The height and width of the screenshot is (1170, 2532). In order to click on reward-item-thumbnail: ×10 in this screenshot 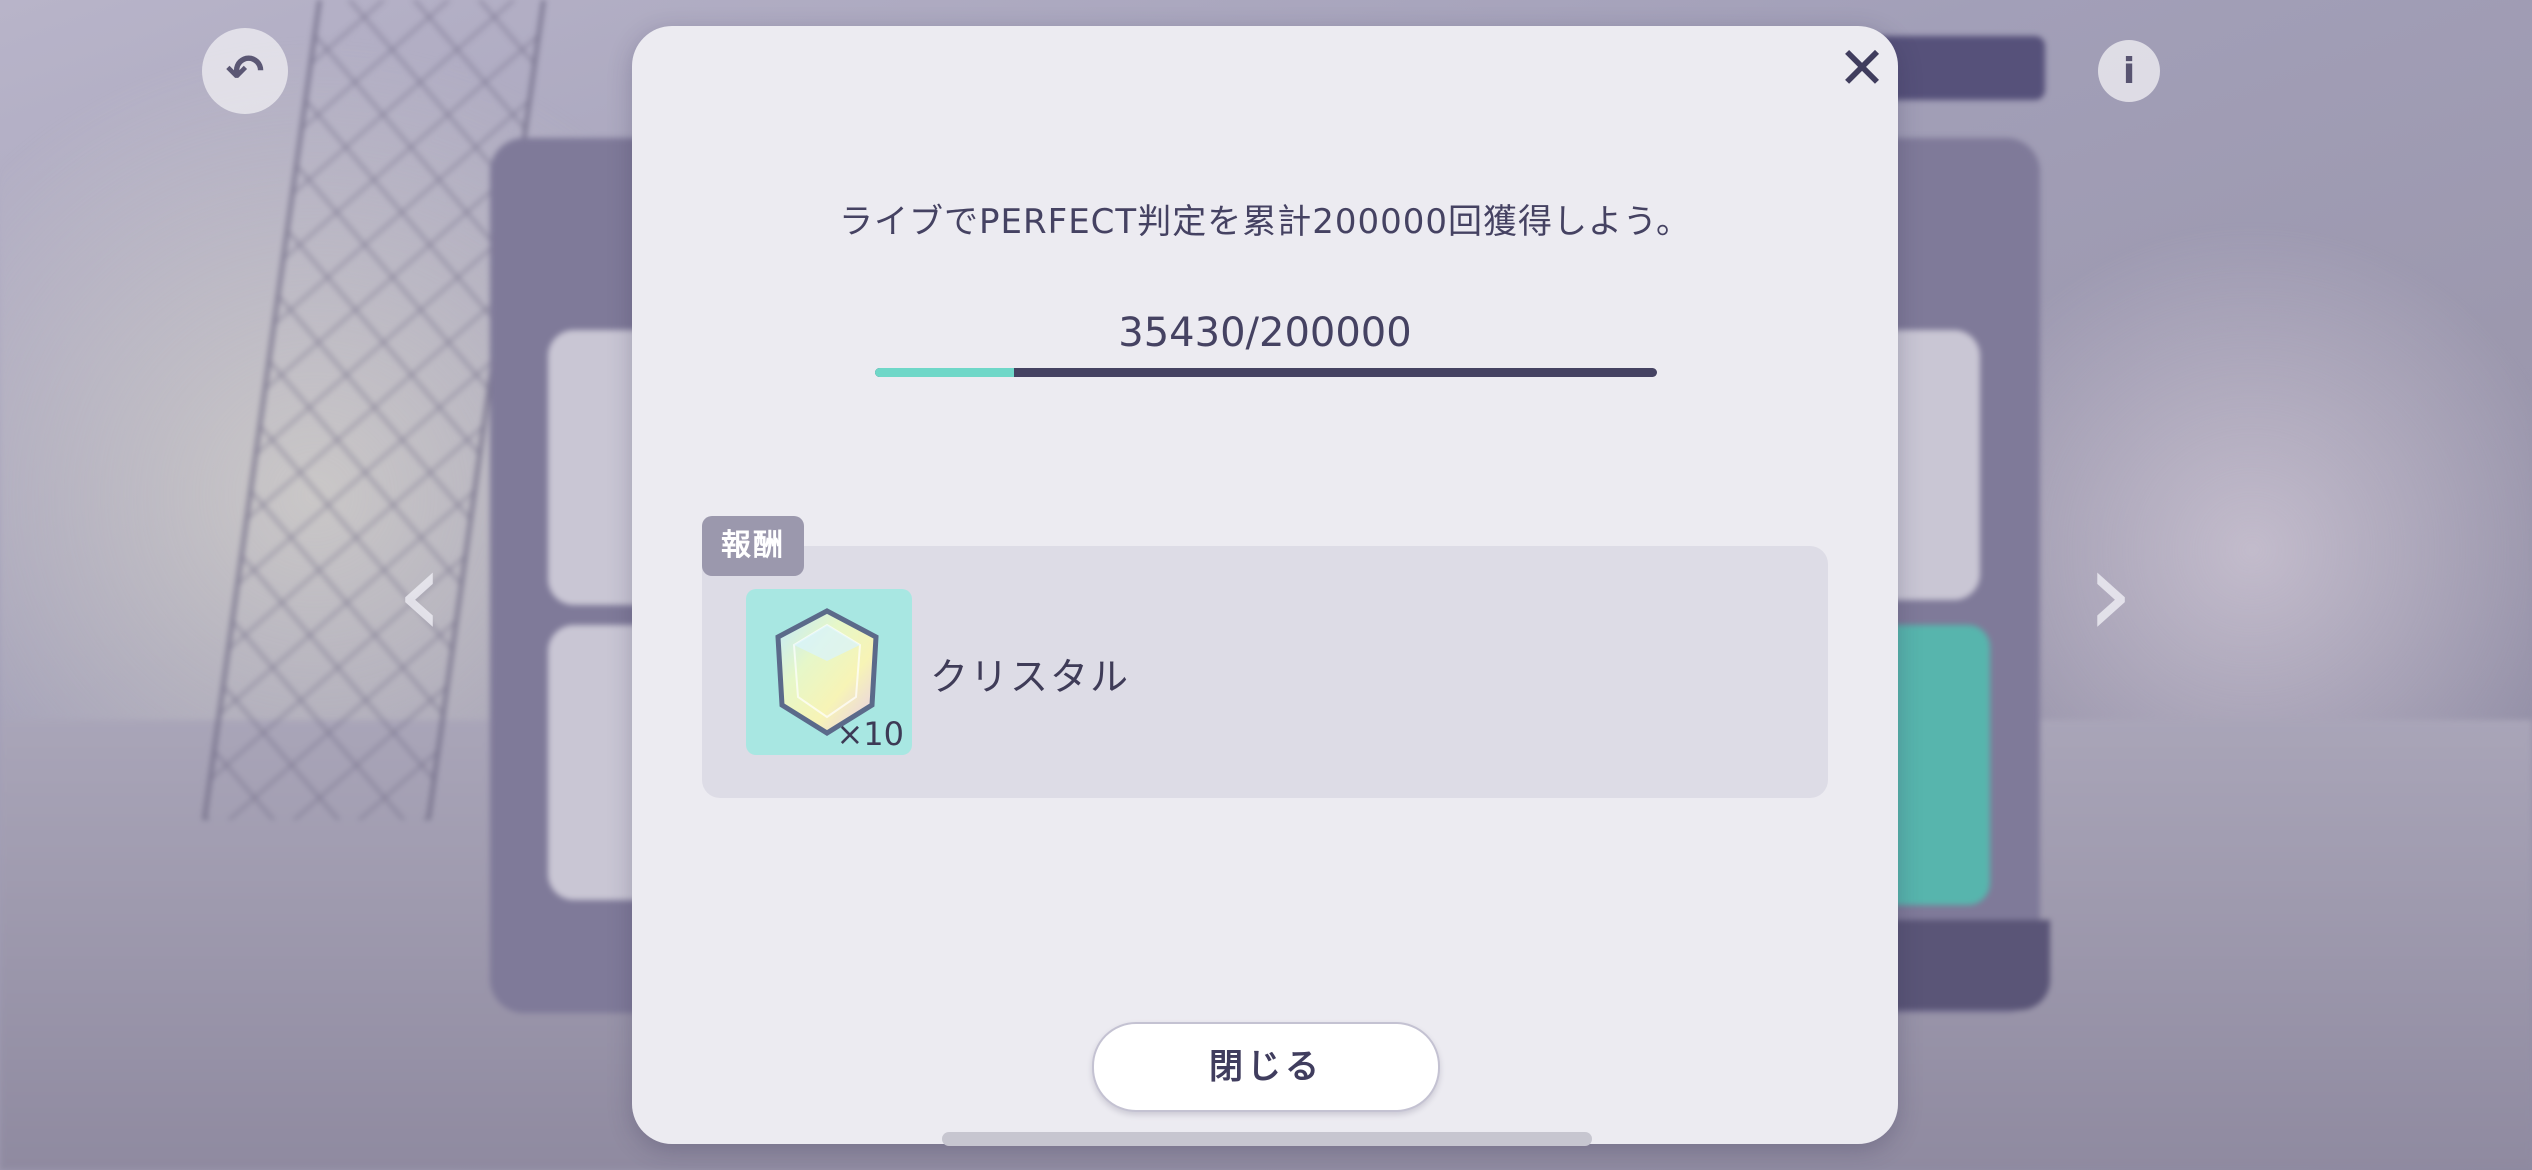, I will do `click(829, 672)`.